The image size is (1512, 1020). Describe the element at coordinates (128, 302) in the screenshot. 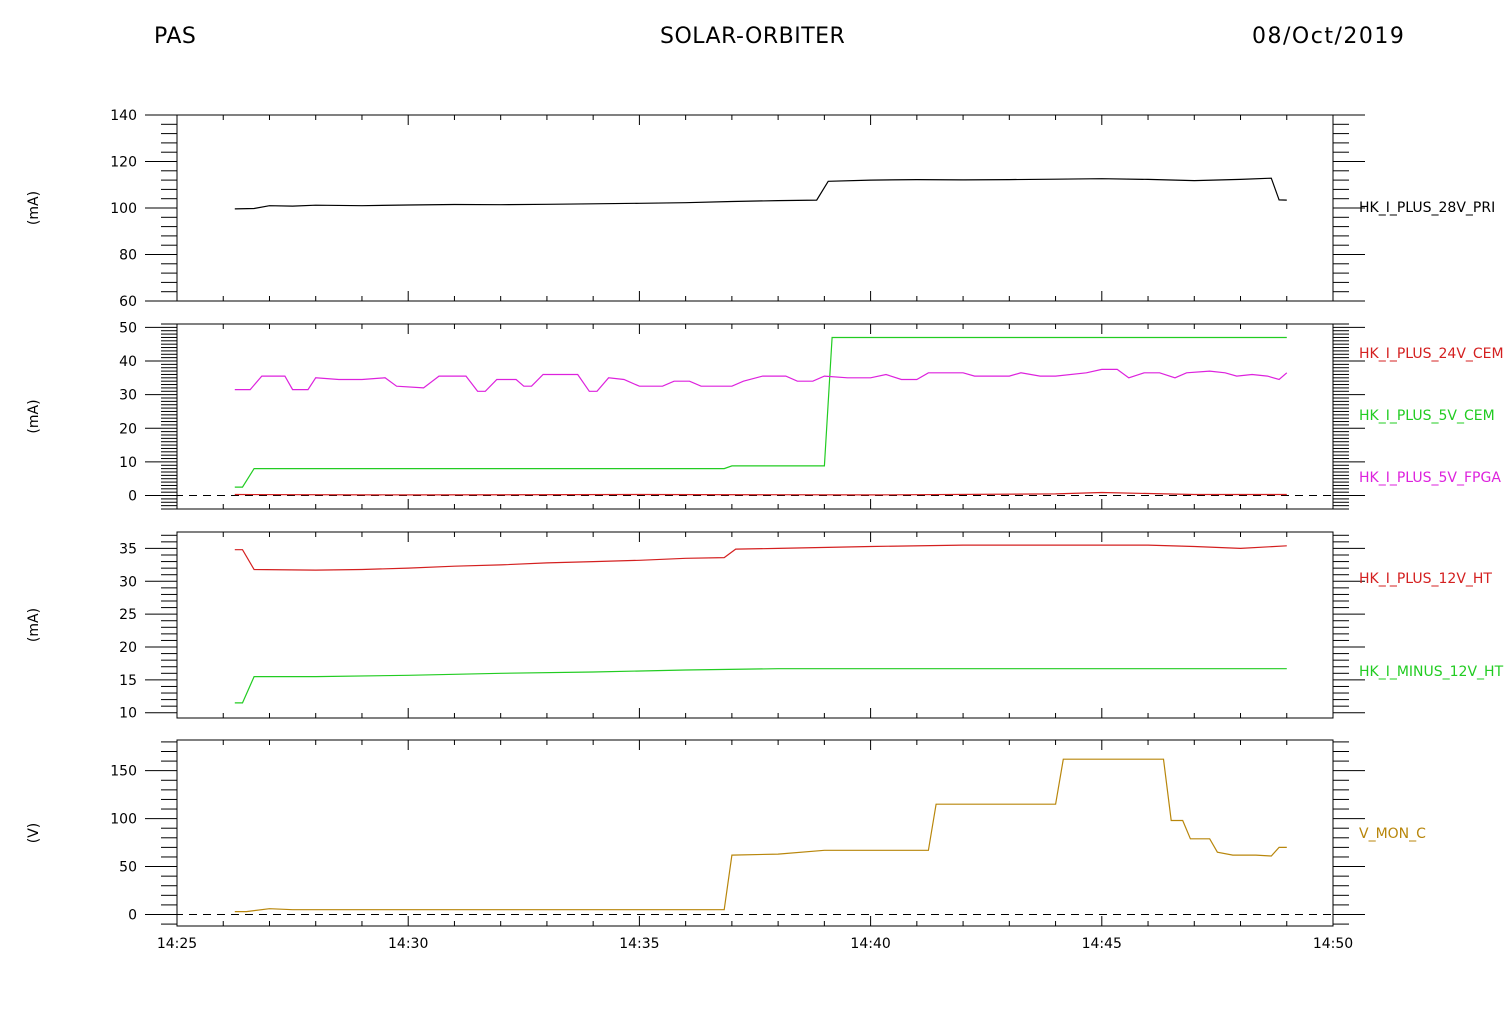

I see `y-tick-label: 60` at that location.